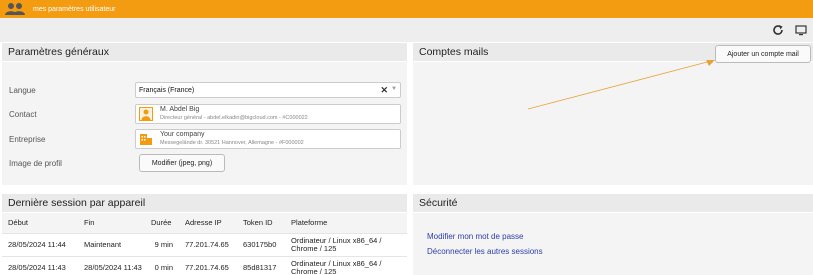  Describe the element at coordinates (27, 139) in the screenshot. I see `company-label: Entreprise` at that location.